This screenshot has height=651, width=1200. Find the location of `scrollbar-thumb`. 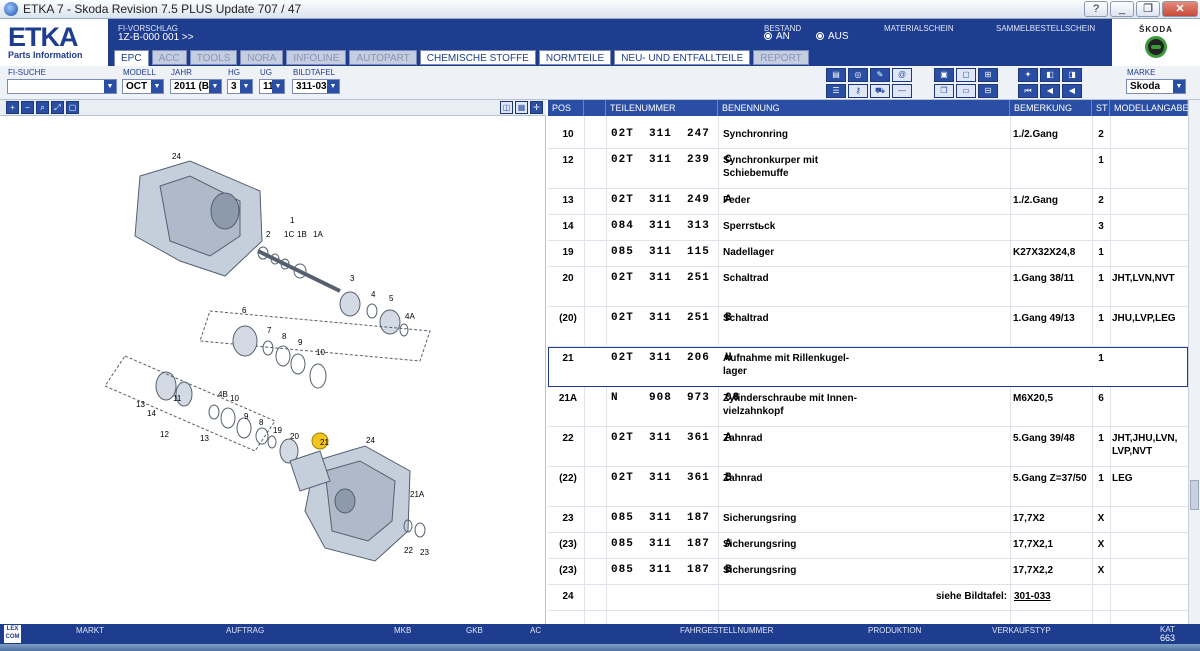

scrollbar-thumb is located at coordinates (1194, 495).